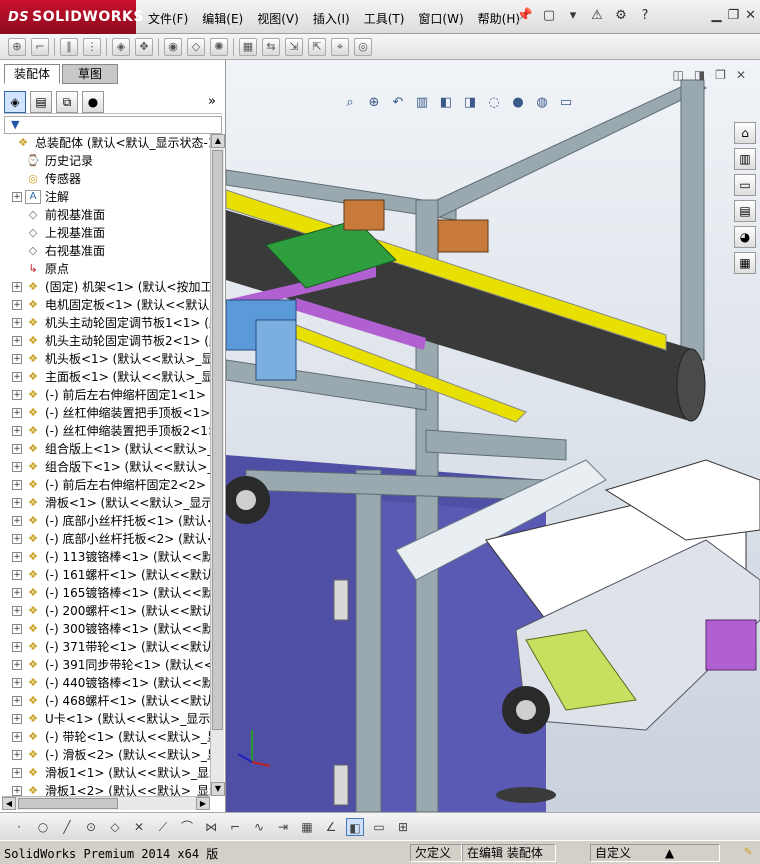  What do you see at coordinates (403, 827) in the screenshot?
I see `table-icon: ⊞` at bounding box center [403, 827].